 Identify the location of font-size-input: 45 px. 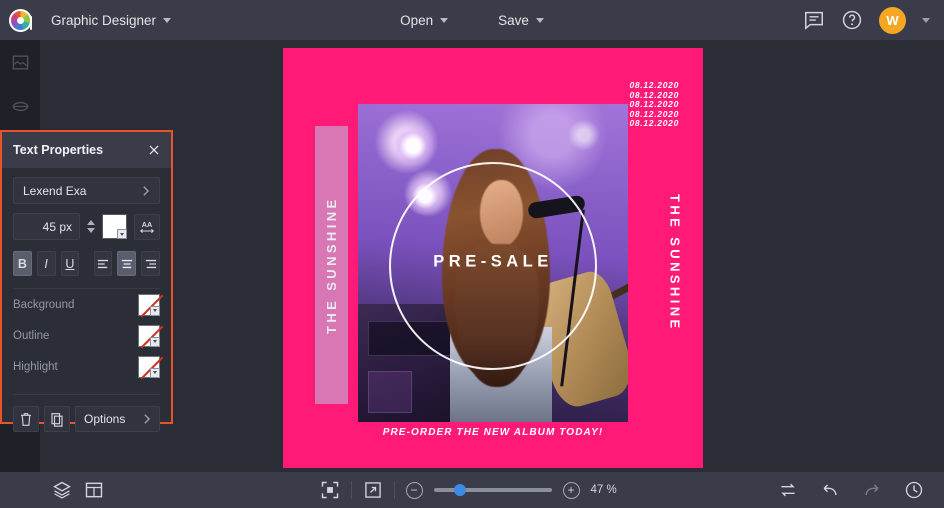
(46, 226).